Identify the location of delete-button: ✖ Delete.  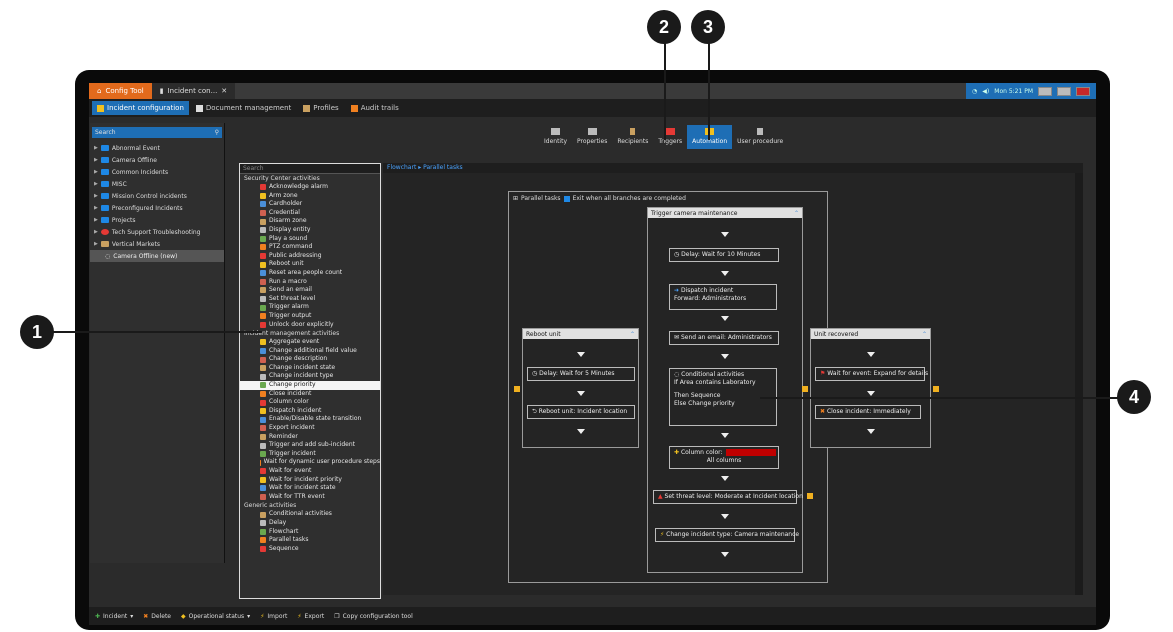
(157, 616).